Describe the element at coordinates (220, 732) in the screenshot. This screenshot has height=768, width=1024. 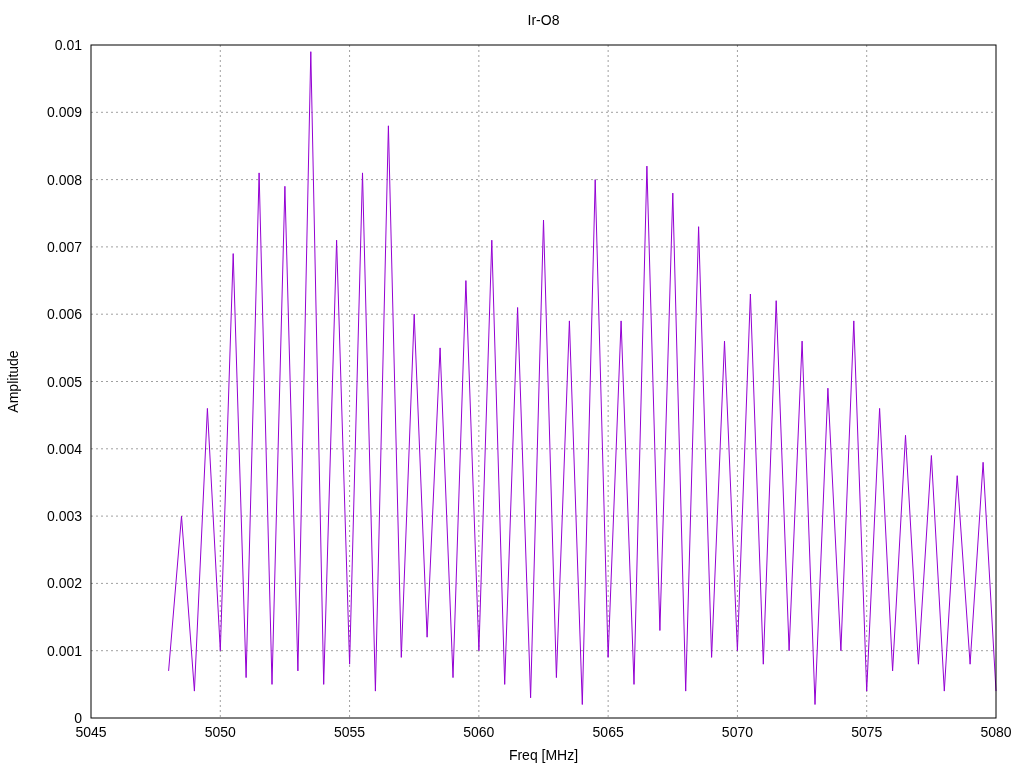
I see `x-tick-label: 5050` at that location.